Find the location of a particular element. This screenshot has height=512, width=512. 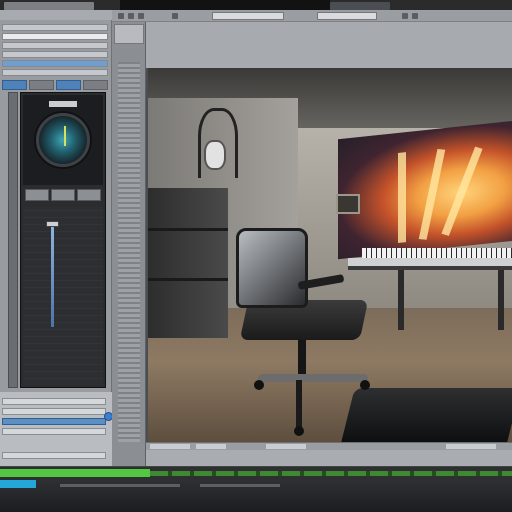

timeline is located at coordinates (256, 473).